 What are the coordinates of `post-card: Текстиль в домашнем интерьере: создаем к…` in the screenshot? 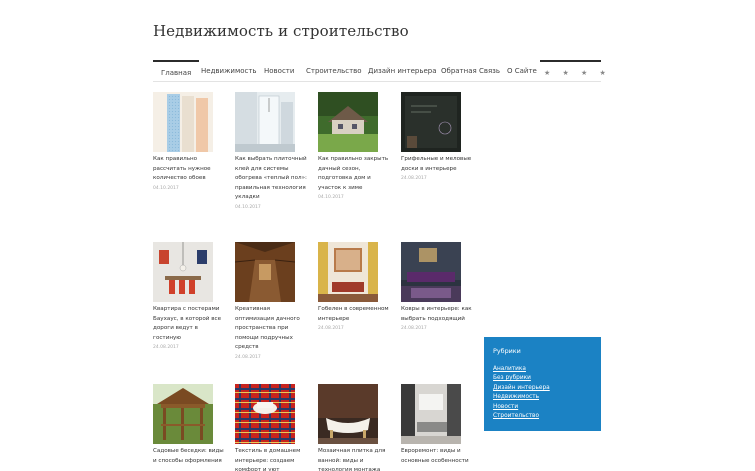 It's located at (271, 427).